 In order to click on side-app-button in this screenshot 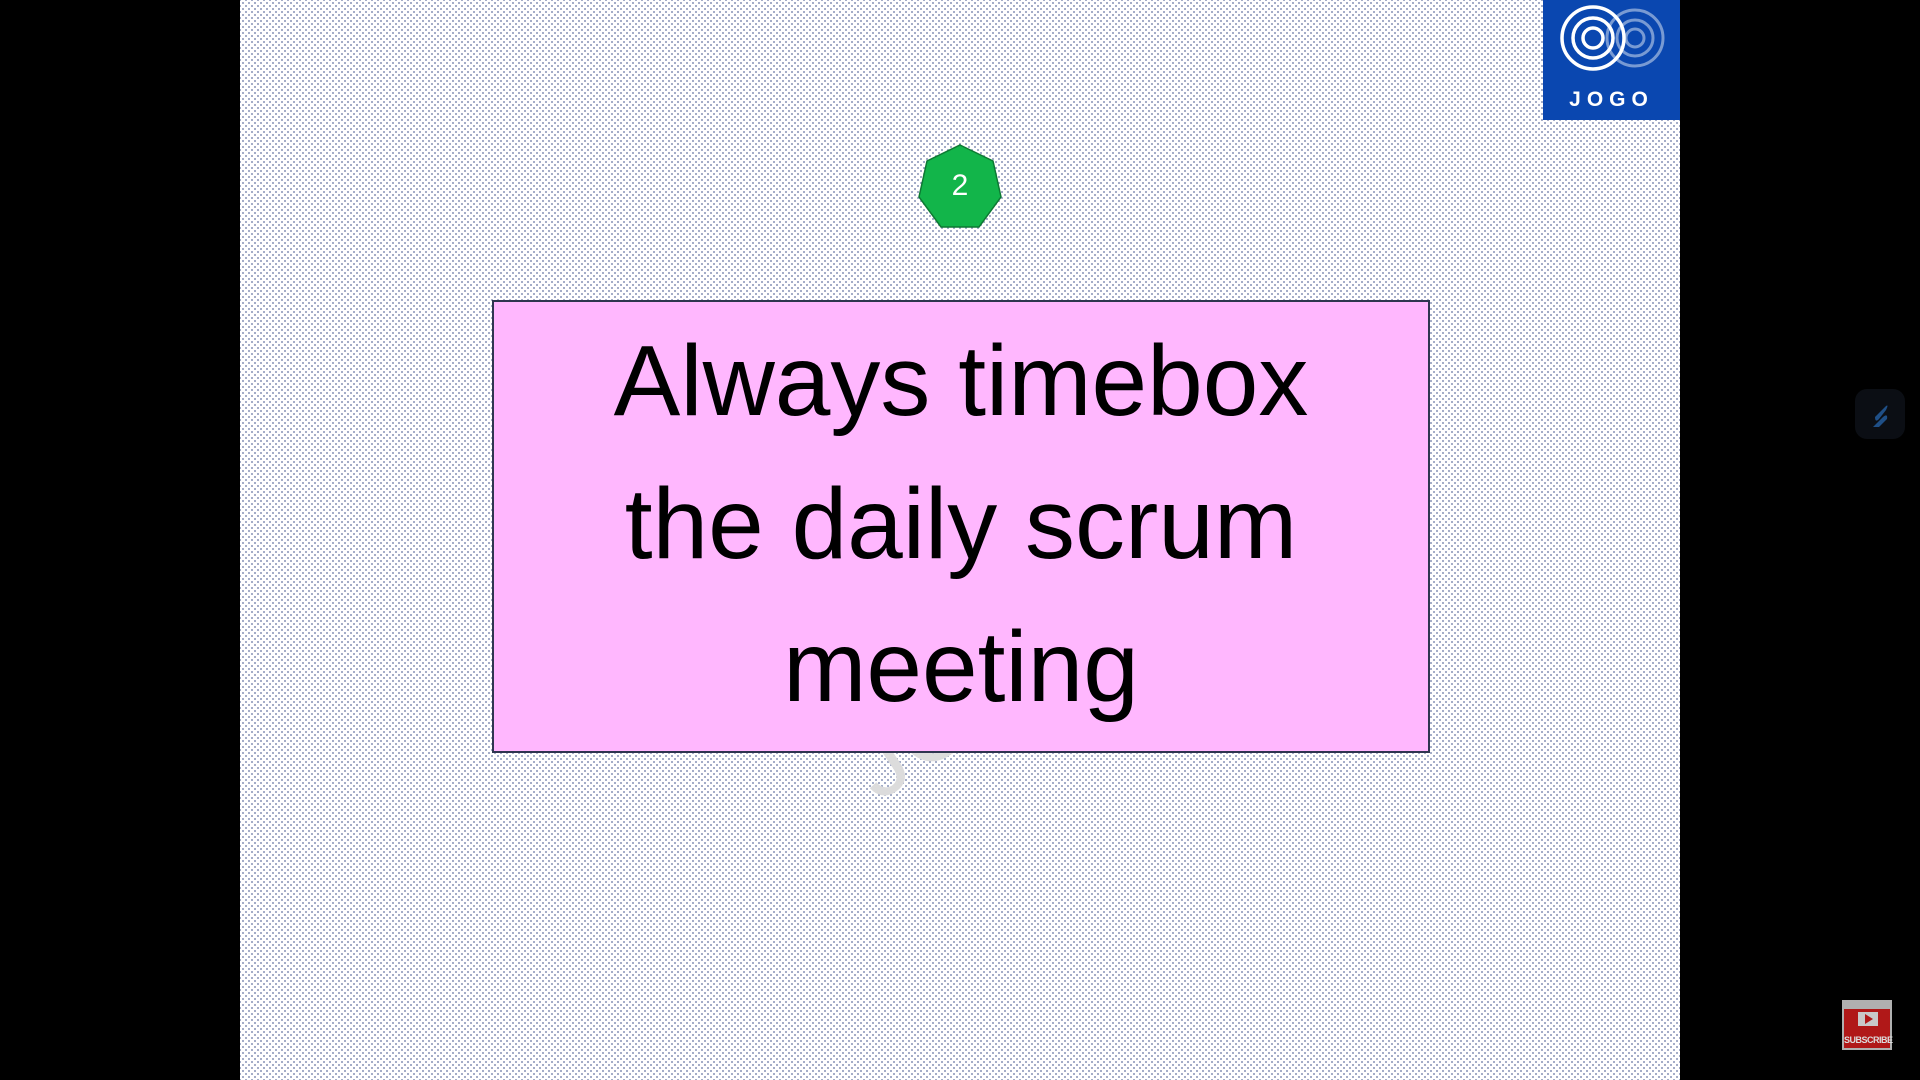, I will do `click(1880, 414)`.